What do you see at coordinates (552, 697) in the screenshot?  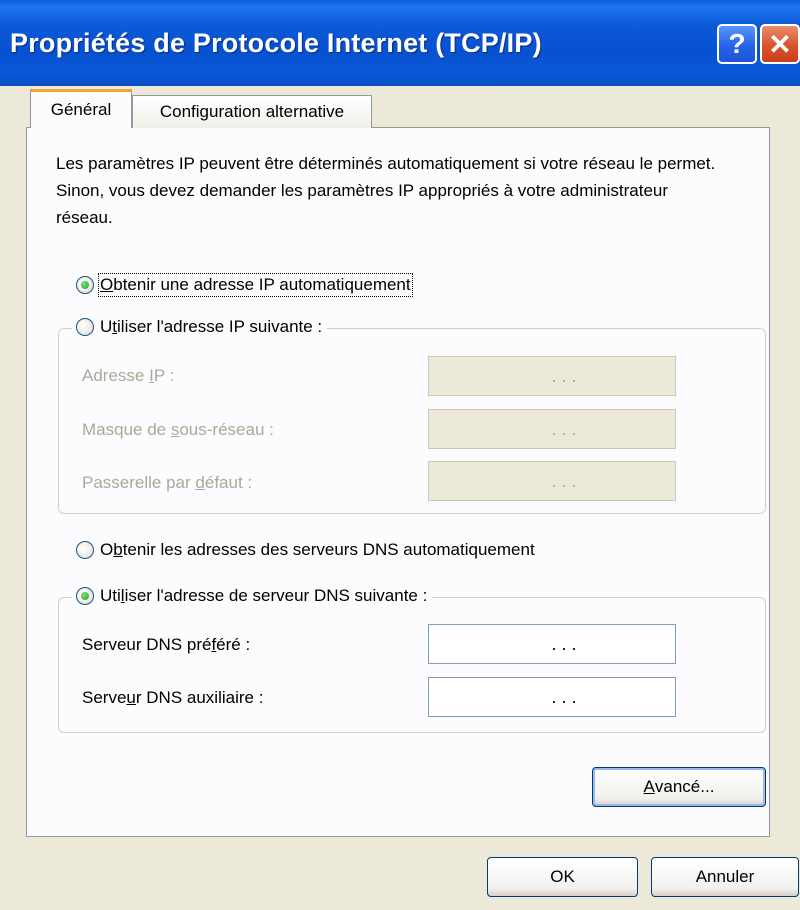 I see `alternate-dns-input: . . .` at bounding box center [552, 697].